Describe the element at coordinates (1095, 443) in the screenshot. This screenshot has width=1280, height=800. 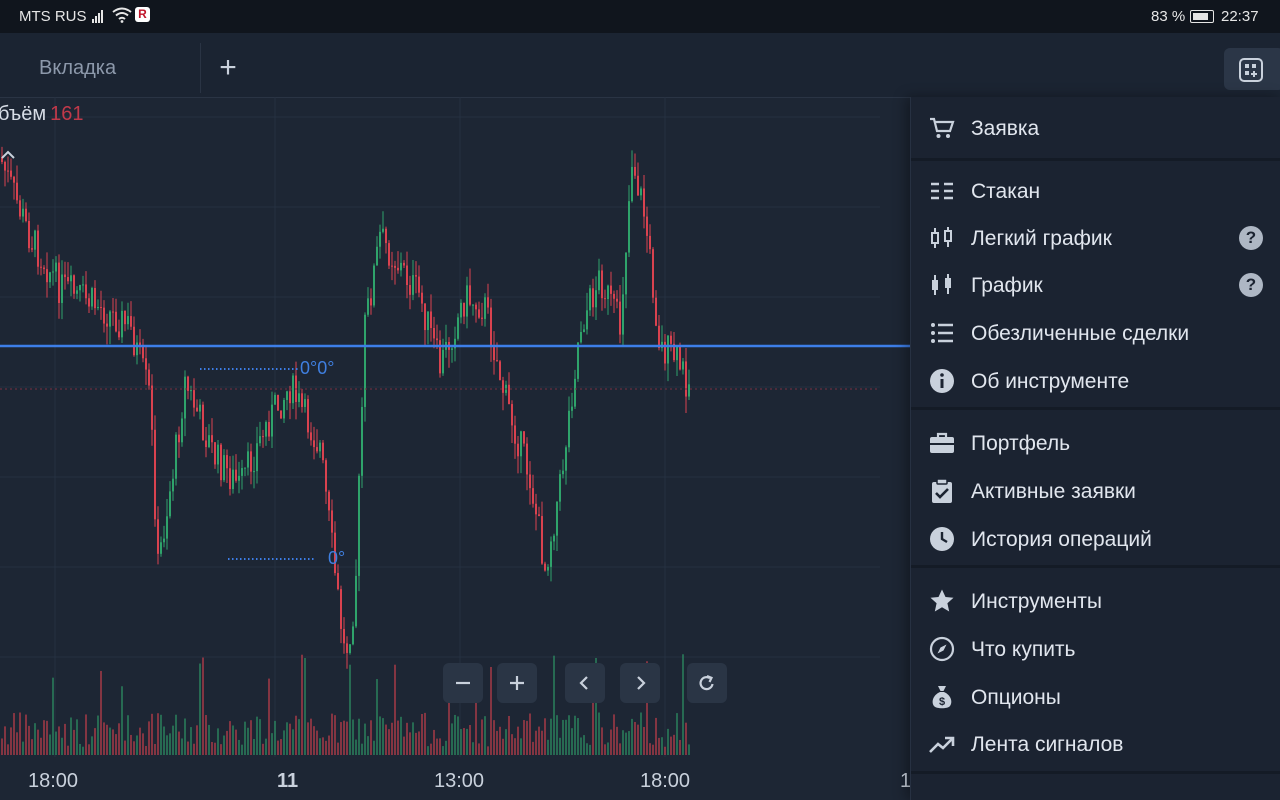
I see `menu-item-portfolio: Портфель` at that location.